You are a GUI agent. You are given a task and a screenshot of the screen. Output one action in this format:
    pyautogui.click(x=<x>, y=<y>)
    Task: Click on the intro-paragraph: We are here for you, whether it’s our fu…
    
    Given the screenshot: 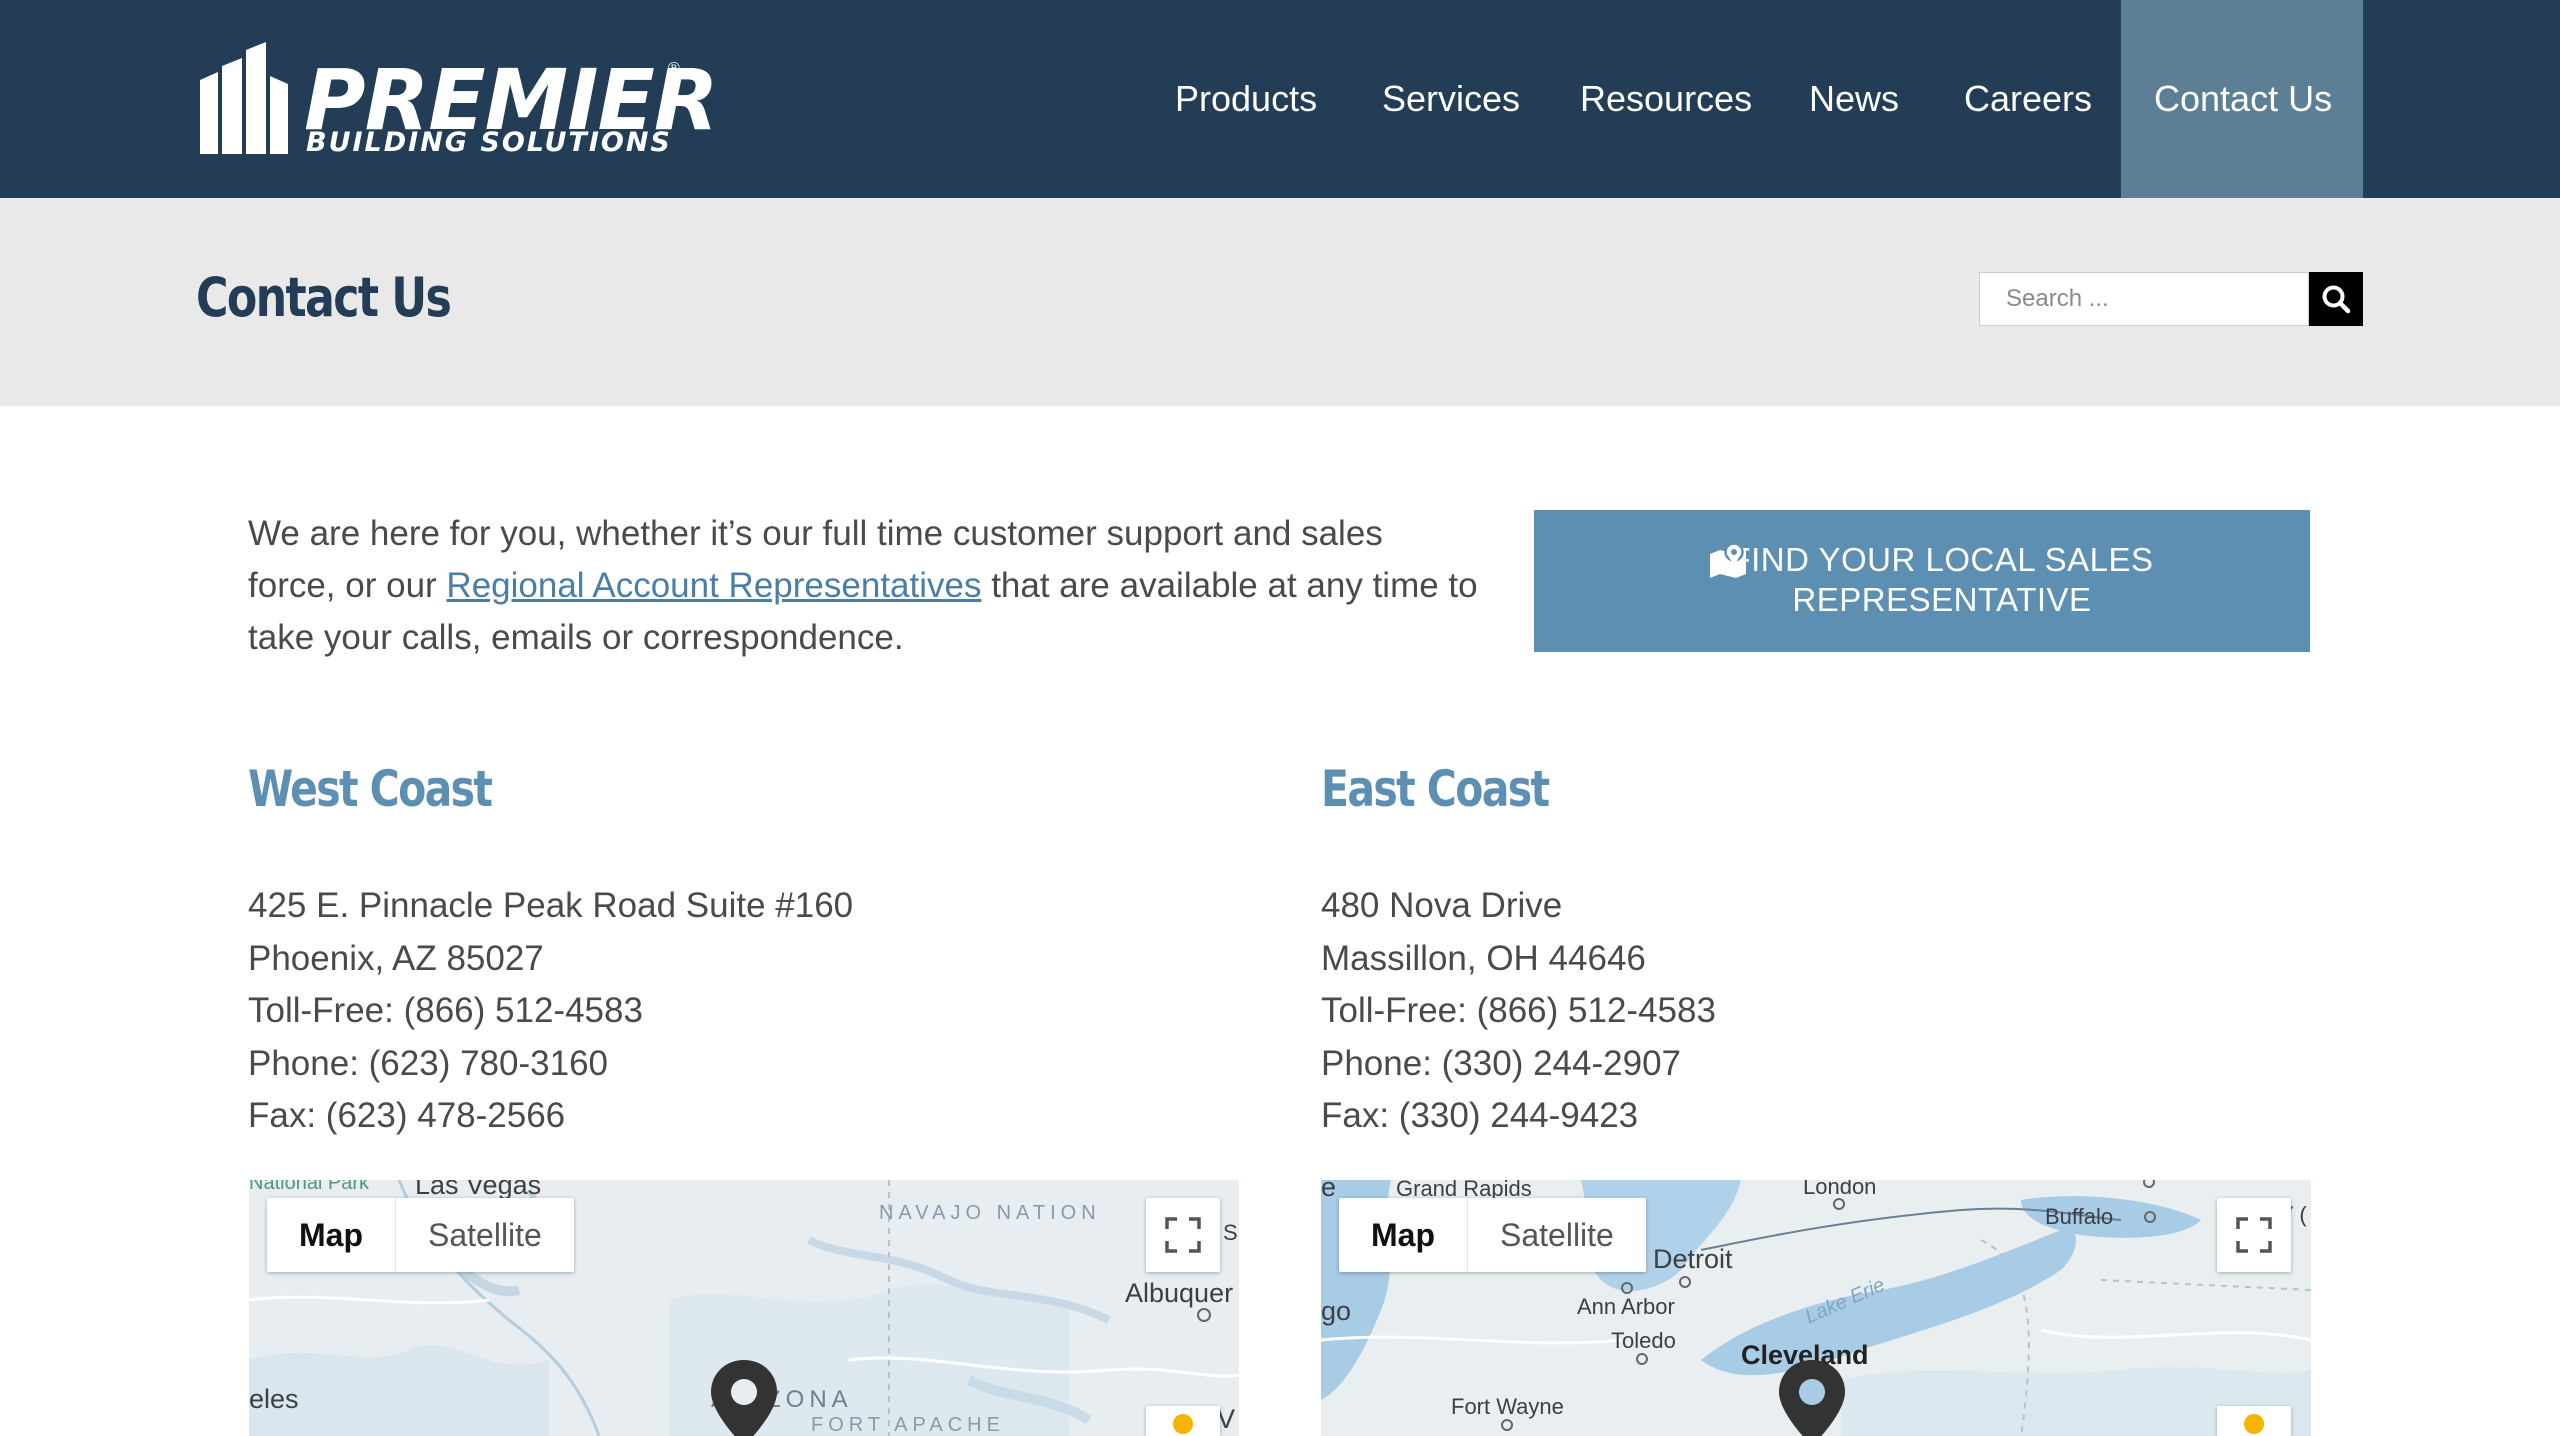 What is the action you would take?
    pyautogui.click(x=863, y=586)
    